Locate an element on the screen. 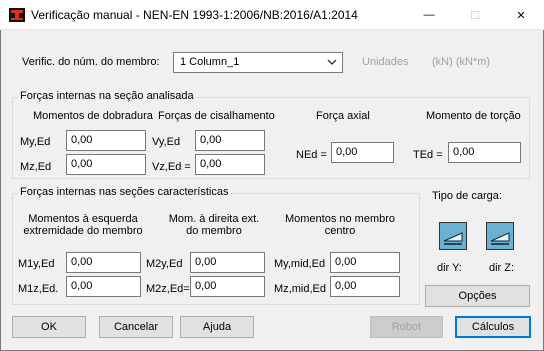  close-icon: ✕ is located at coordinates (521, 15).